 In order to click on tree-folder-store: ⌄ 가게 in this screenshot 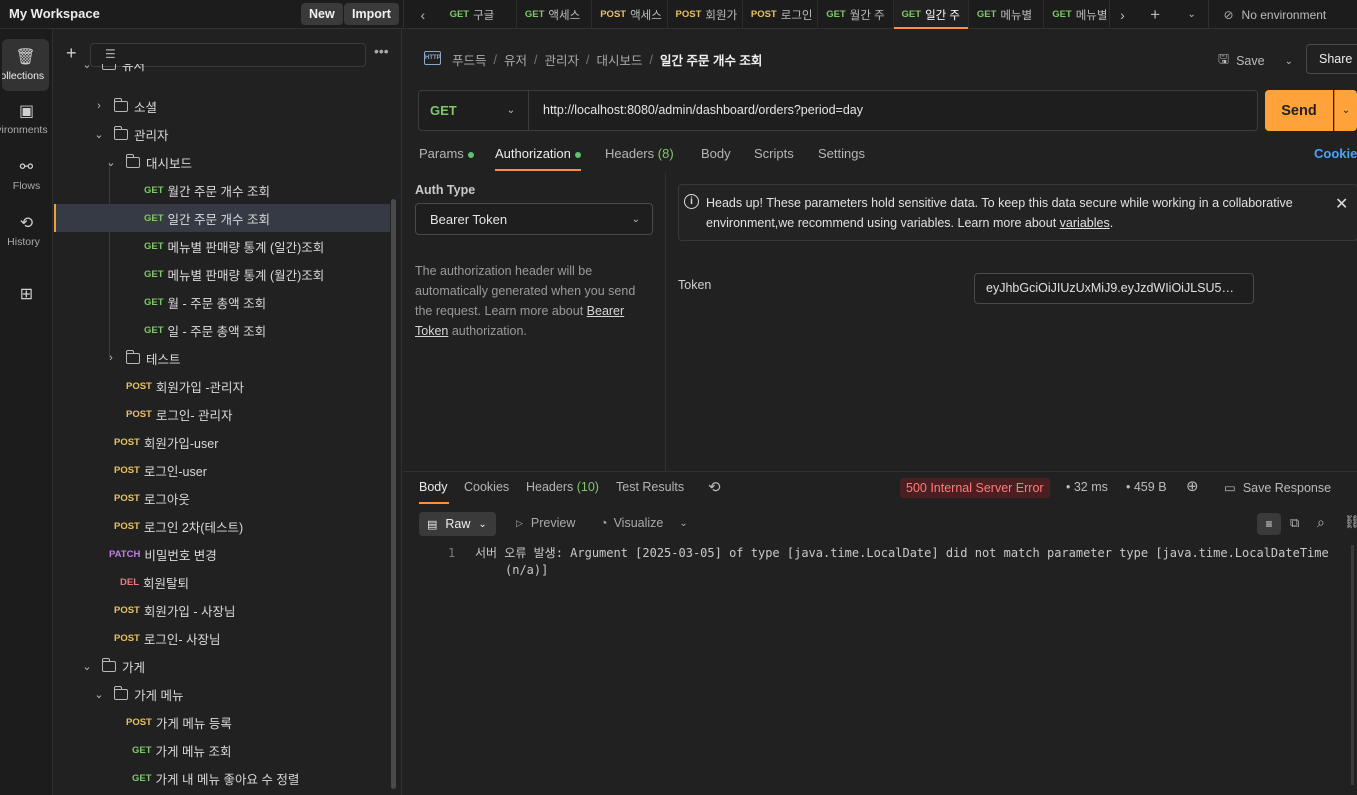, I will do `click(222, 666)`.